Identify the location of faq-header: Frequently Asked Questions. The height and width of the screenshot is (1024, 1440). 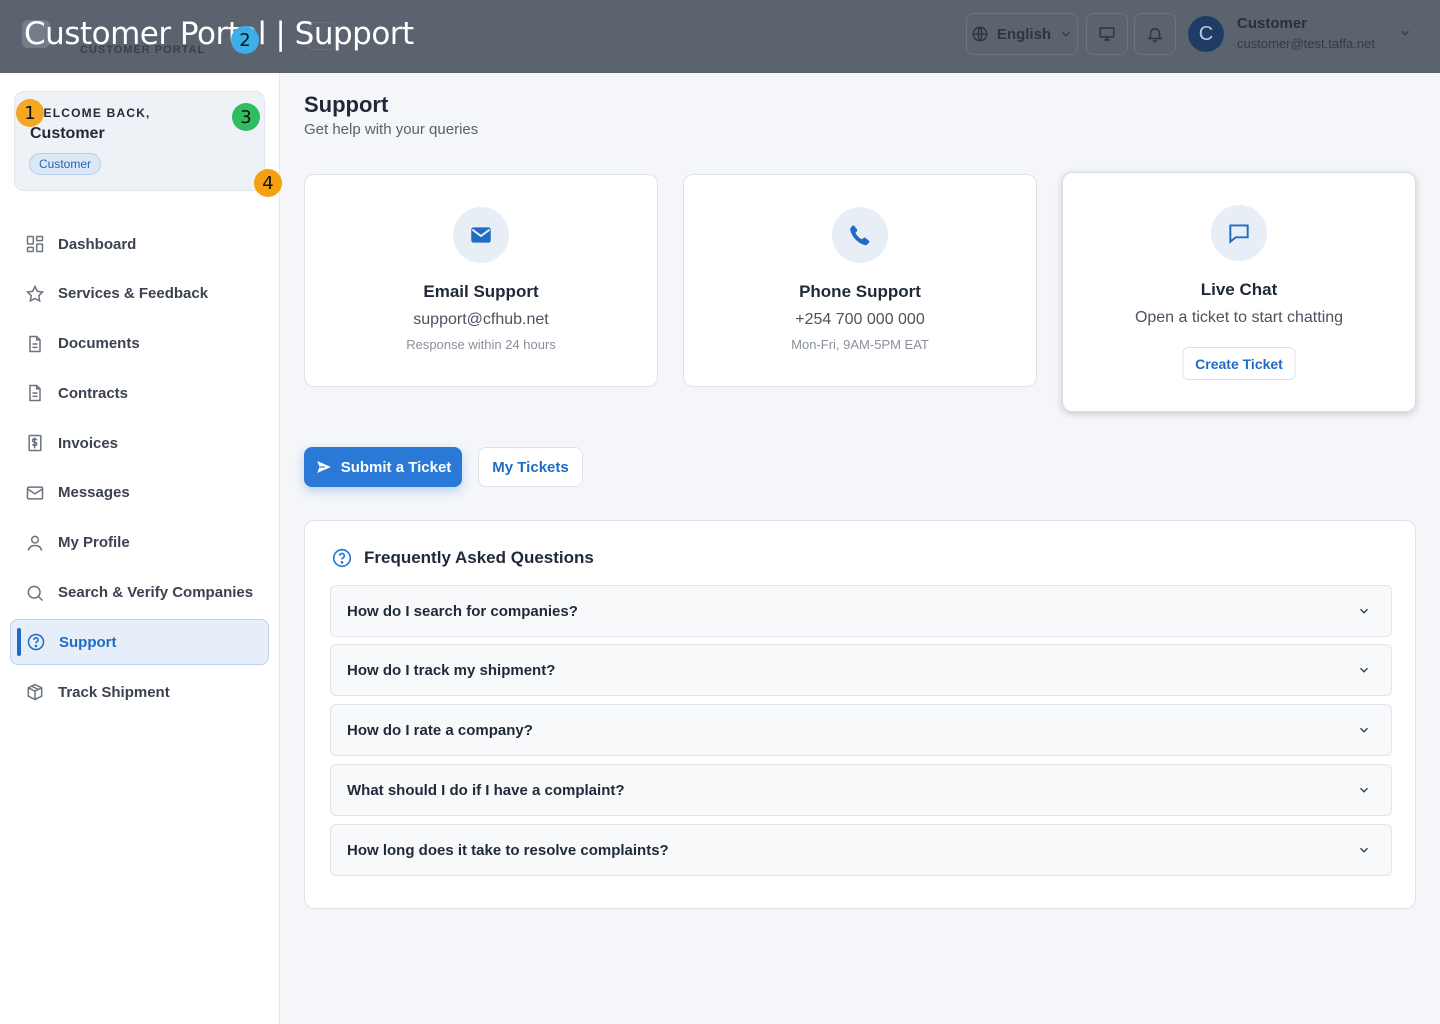
(462, 558).